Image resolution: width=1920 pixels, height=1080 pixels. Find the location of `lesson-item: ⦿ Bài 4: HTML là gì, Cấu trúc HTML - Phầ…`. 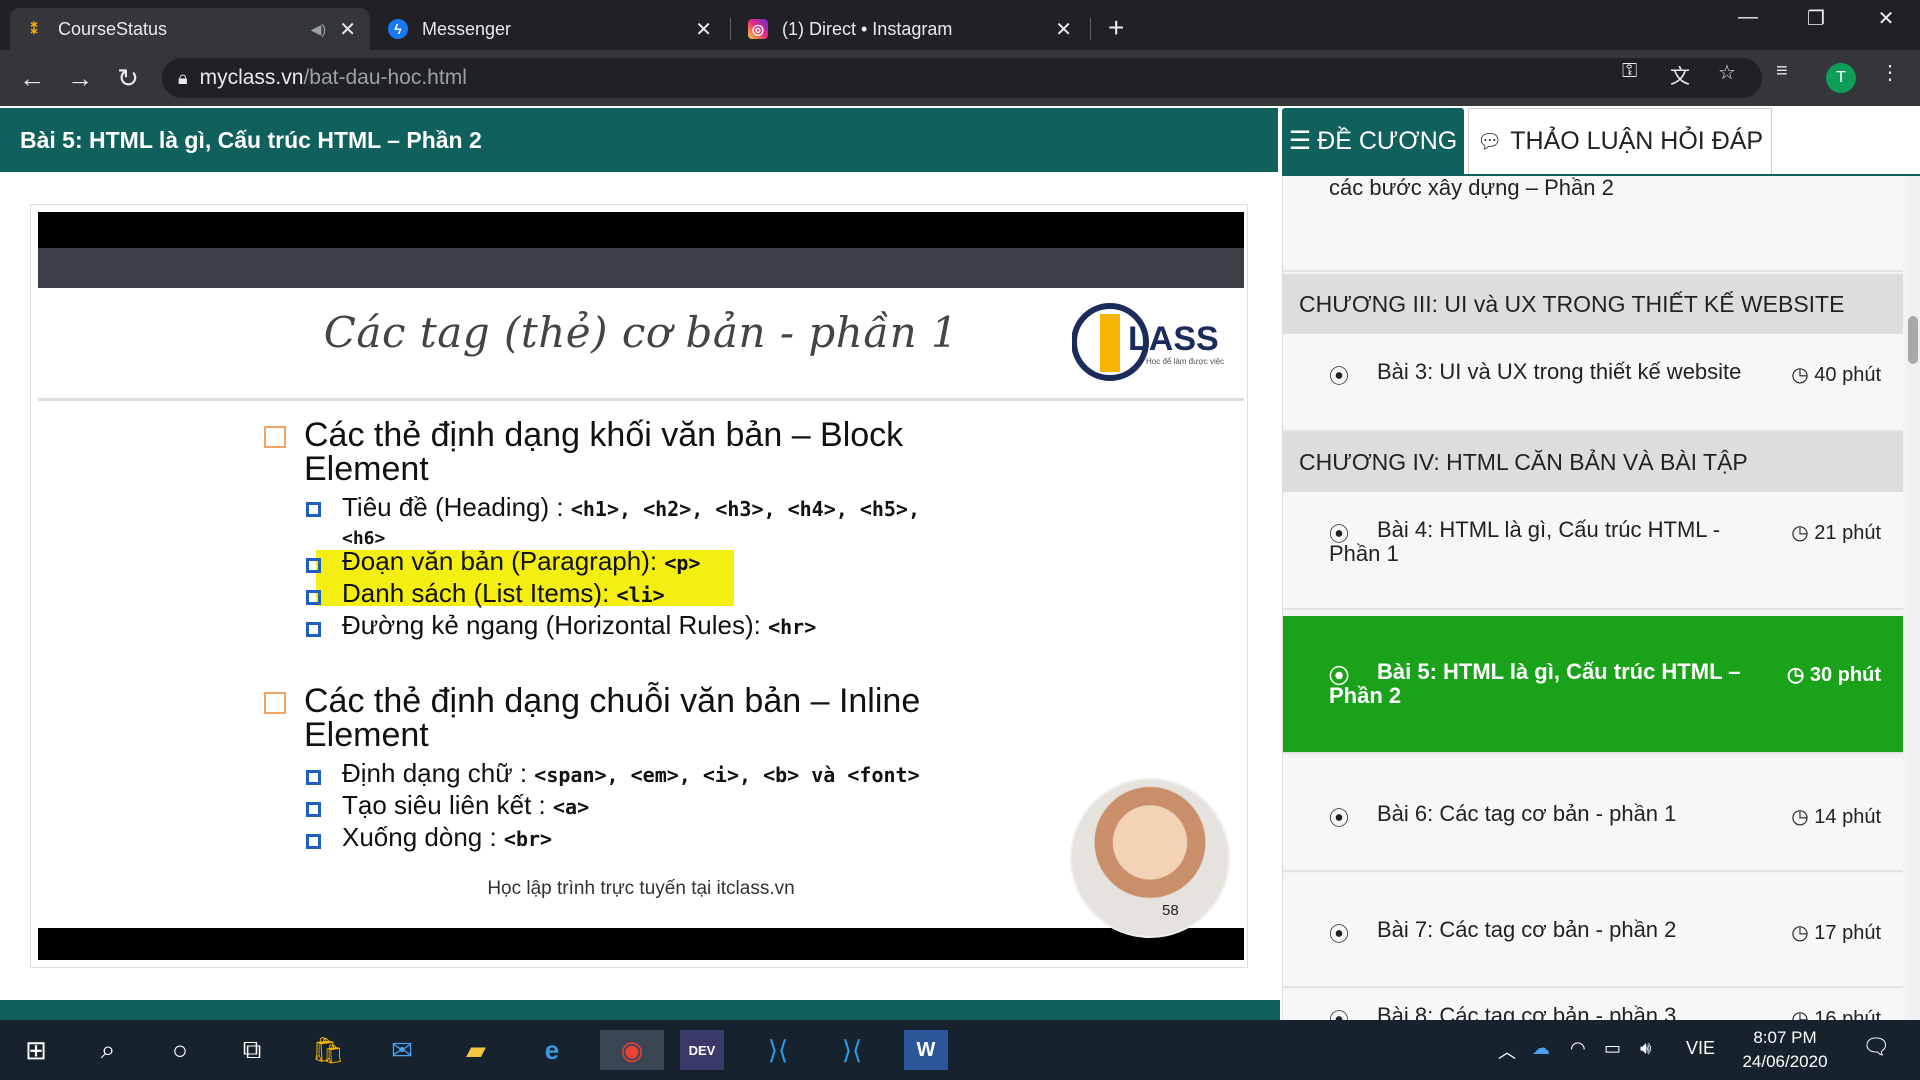

lesson-item: ⦿ Bài 4: HTML là gì, Cấu trúc HTML - Phầ… is located at coordinates (1593, 551).